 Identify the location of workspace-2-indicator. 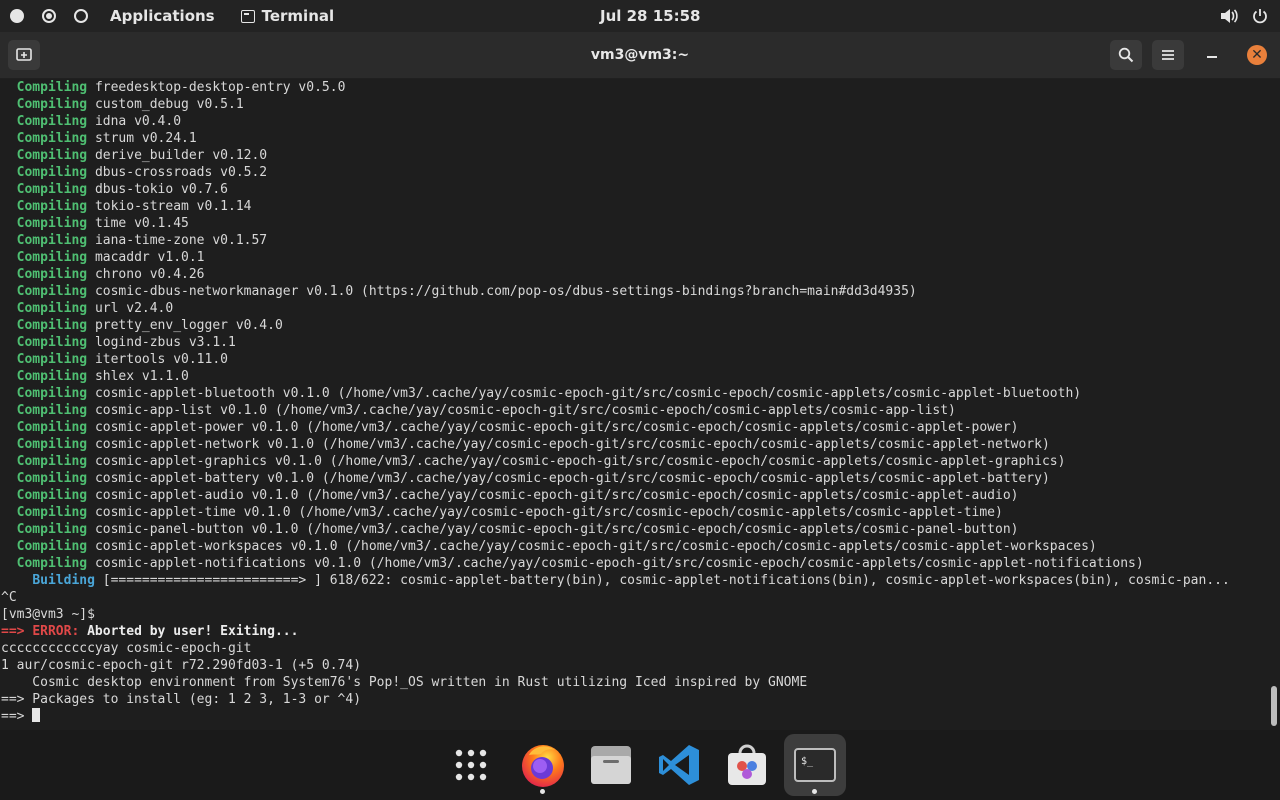
(49, 16).